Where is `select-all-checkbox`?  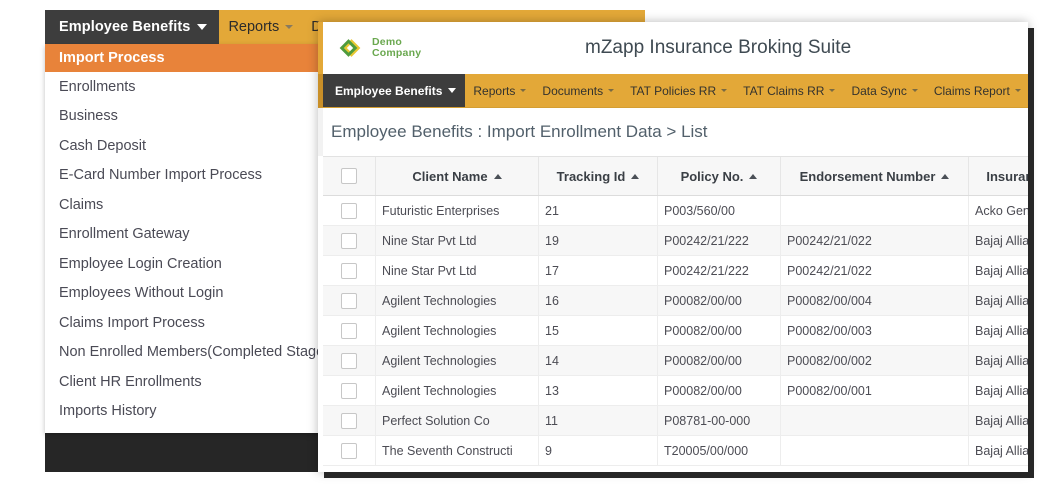
select-all-checkbox is located at coordinates (349, 176).